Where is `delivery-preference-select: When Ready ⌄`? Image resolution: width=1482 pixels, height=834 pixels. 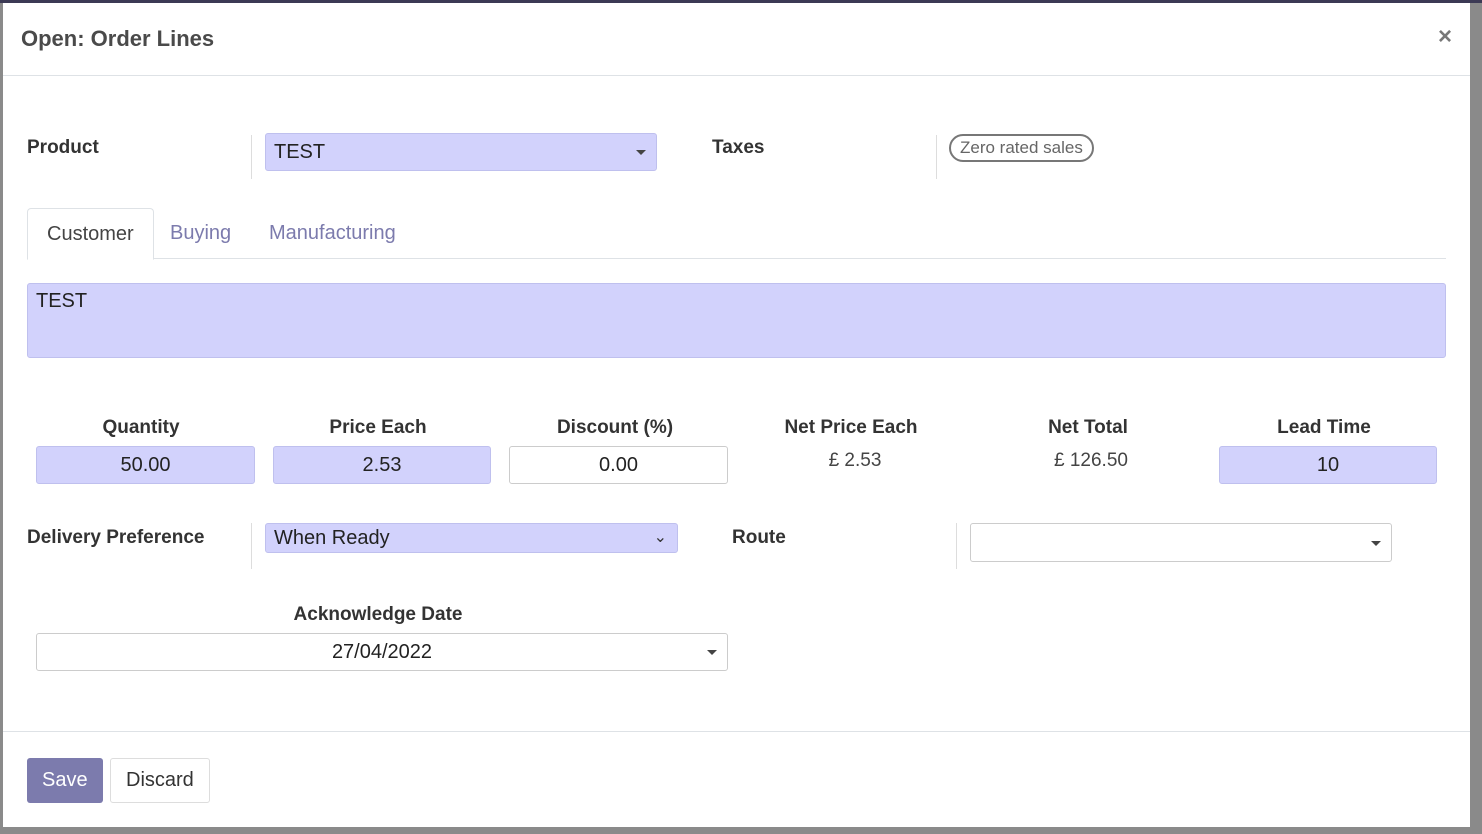 delivery-preference-select: When Ready ⌄ is located at coordinates (471, 538).